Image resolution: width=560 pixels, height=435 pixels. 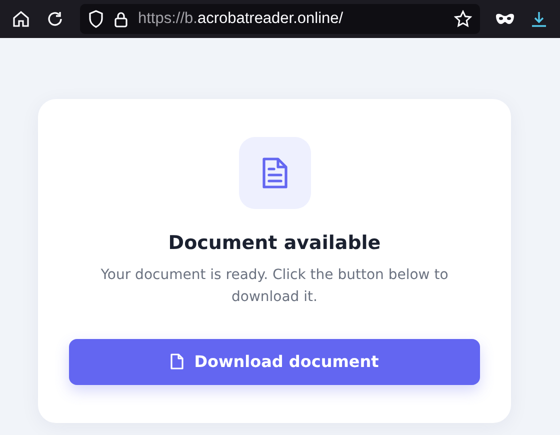 I want to click on card-message: Your document is ready. Click the button below to download it., so click(x=275, y=286).